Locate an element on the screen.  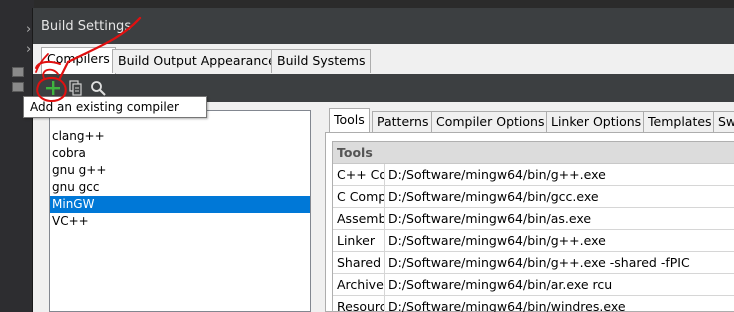
ide-background: › › is located at coordinates (17, 156).